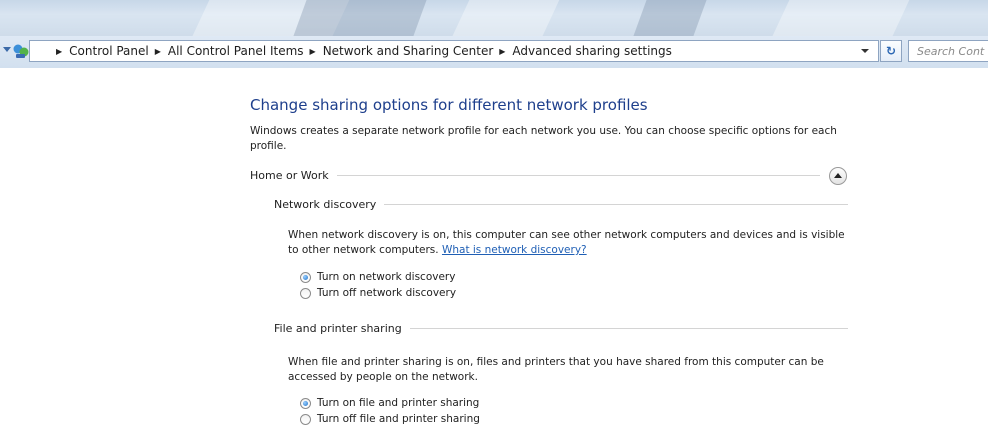 This screenshot has width=988, height=429. I want to click on breadcrumb-advanced-sharing: Advanced sharing settings, so click(591, 51).